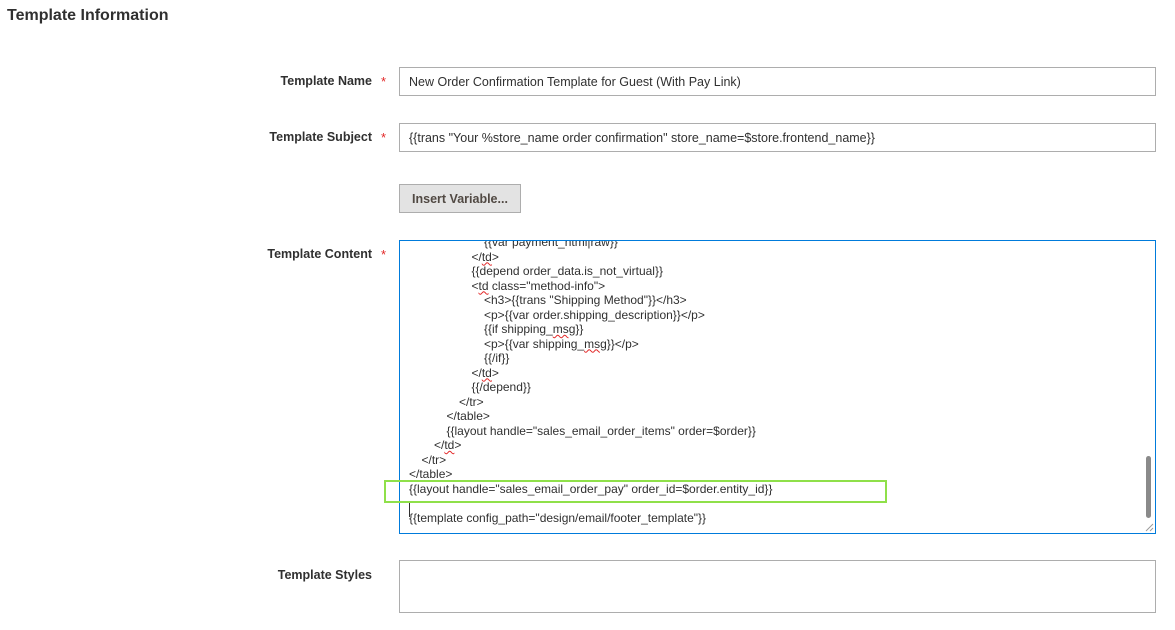 This screenshot has height=630, width=1175. Describe the element at coordinates (320, 137) in the screenshot. I see `template-subject-label: Template Subject` at that location.